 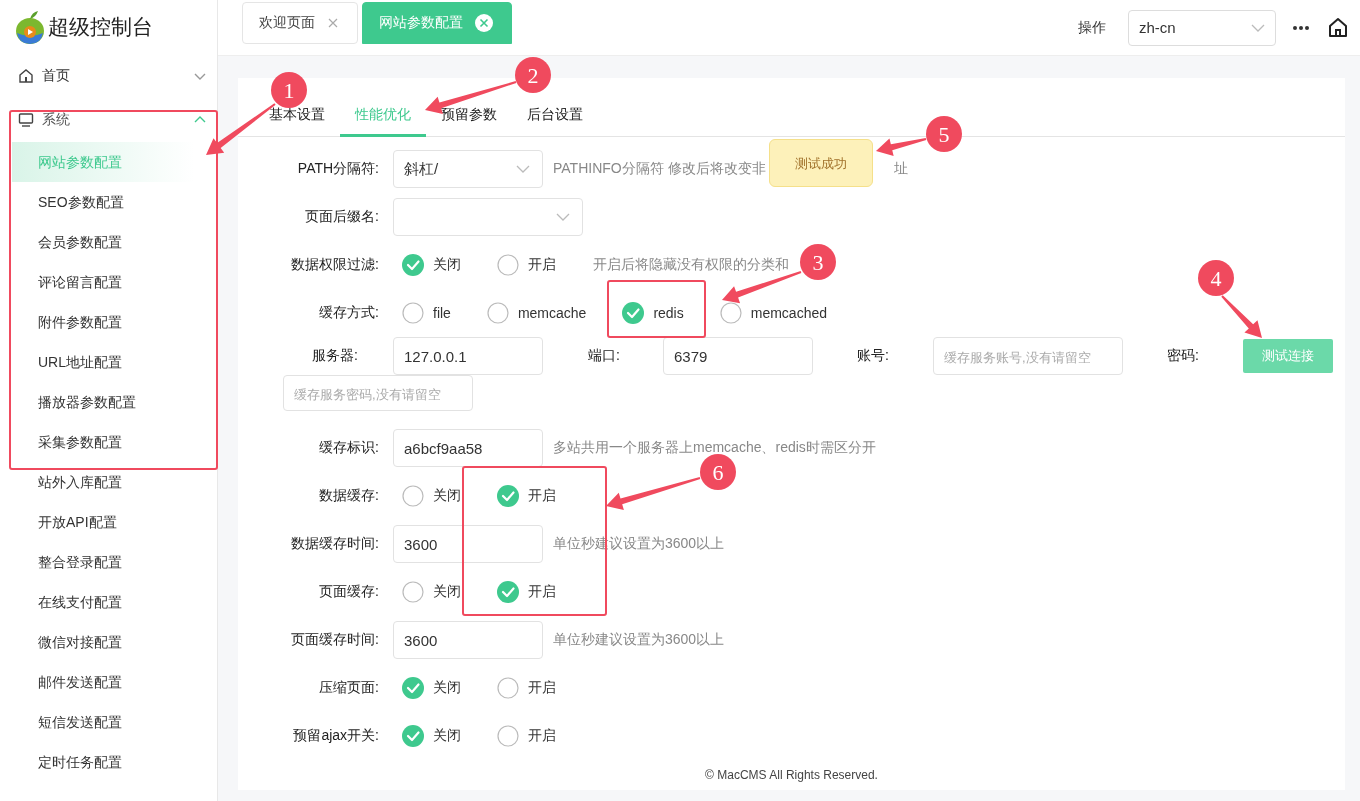 I want to click on hint-text: 开启后将隐藏没有权限的分类和, so click(x=691, y=265).